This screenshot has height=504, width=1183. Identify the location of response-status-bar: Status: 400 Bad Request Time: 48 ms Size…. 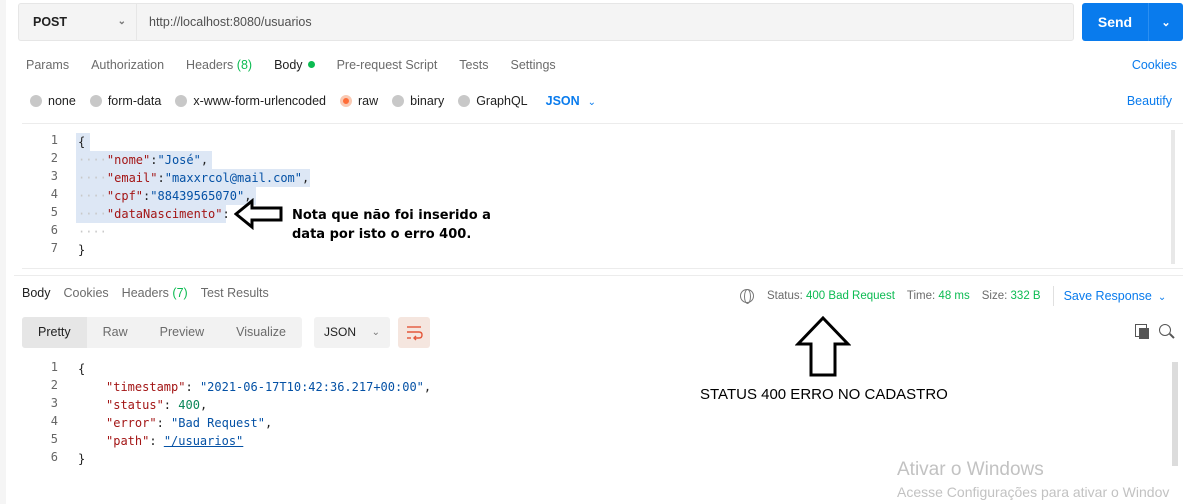
(953, 296).